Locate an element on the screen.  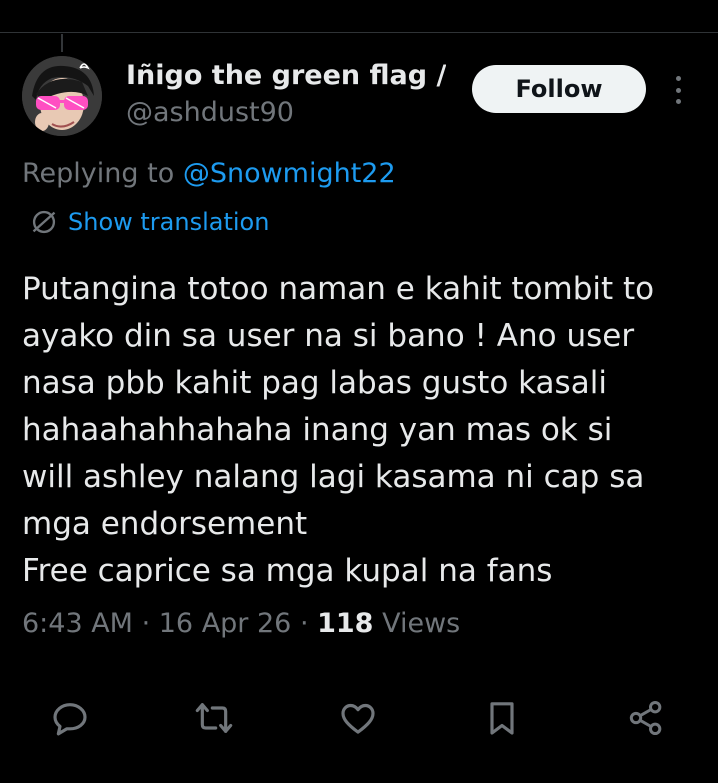
views-count: 118 is located at coordinates (345, 623).